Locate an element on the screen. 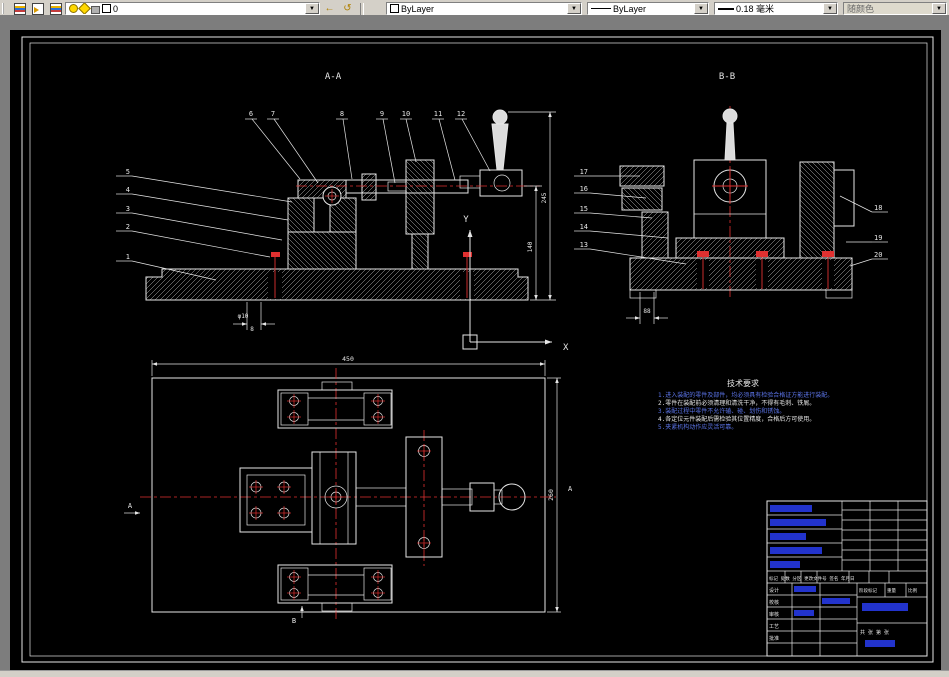 The height and width of the screenshot is (677, 949). layer-states-button is located at coordinates (37, 8).